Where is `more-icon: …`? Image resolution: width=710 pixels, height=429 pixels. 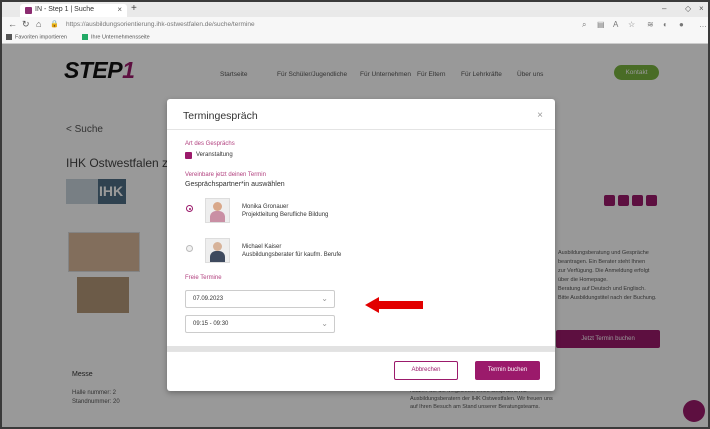
more-icon: … is located at coordinates (703, 24).